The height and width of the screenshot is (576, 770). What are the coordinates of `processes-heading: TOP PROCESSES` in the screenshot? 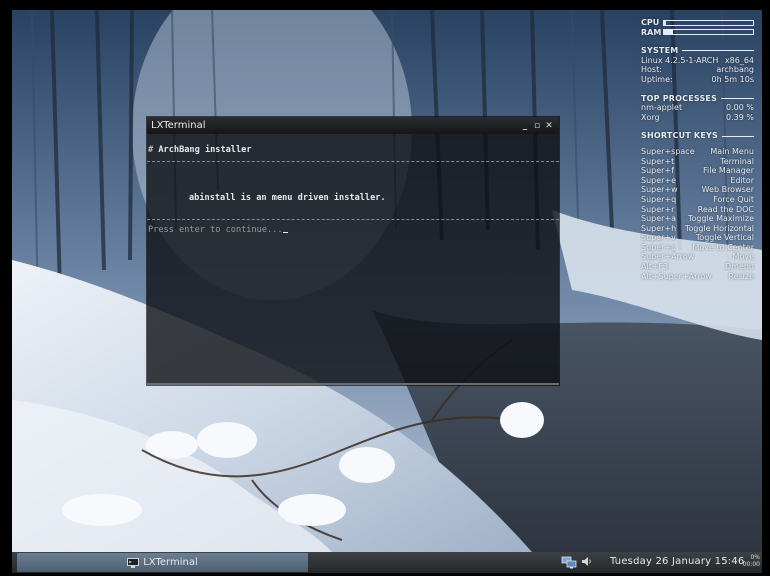 It's located at (697, 99).